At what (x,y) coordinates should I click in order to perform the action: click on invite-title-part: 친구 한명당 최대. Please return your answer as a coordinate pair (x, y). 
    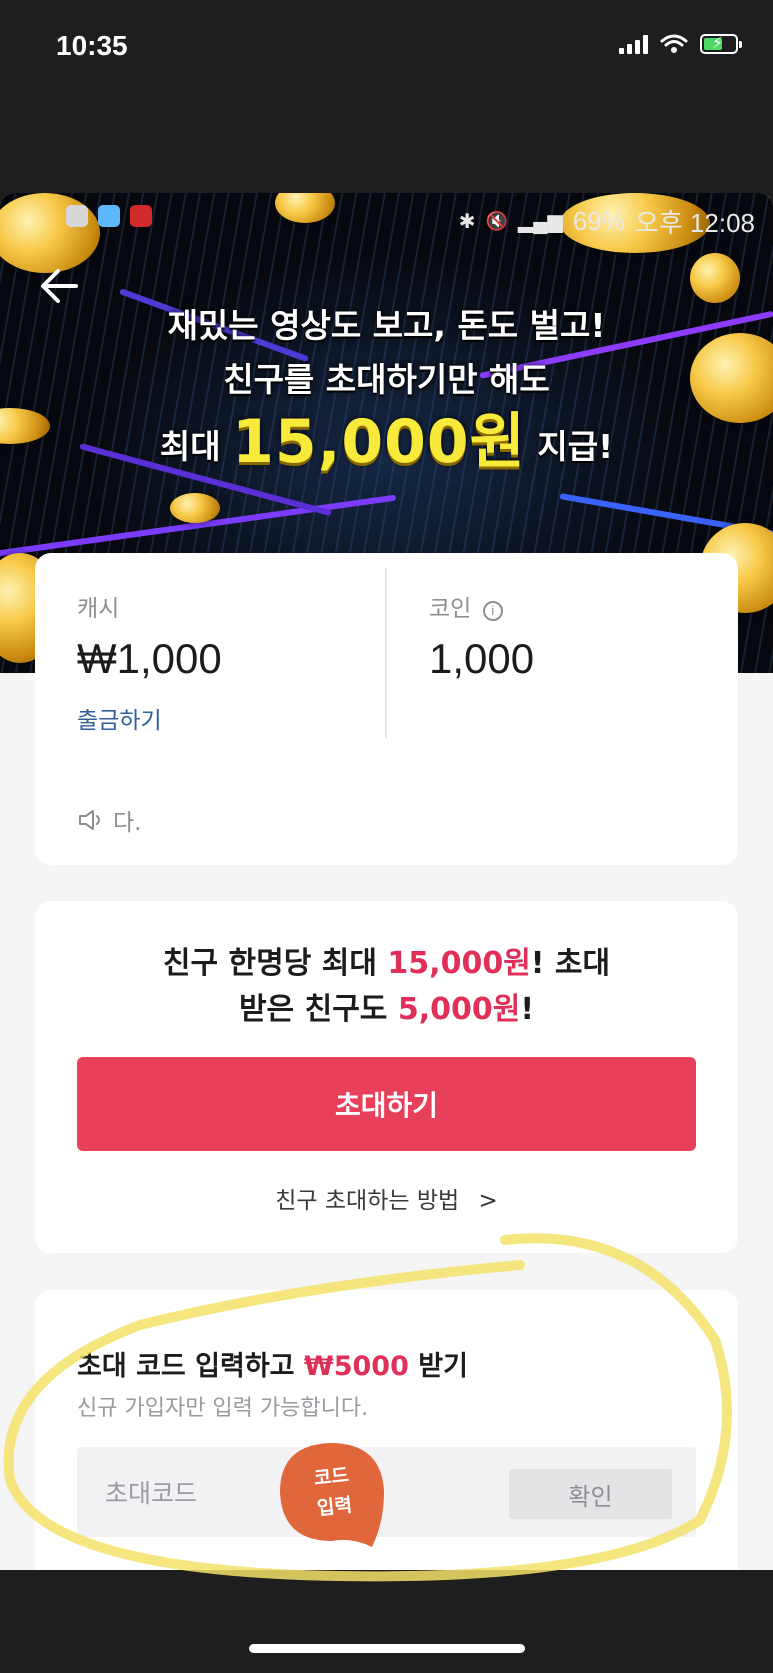
    Looking at the image, I should click on (275, 963).